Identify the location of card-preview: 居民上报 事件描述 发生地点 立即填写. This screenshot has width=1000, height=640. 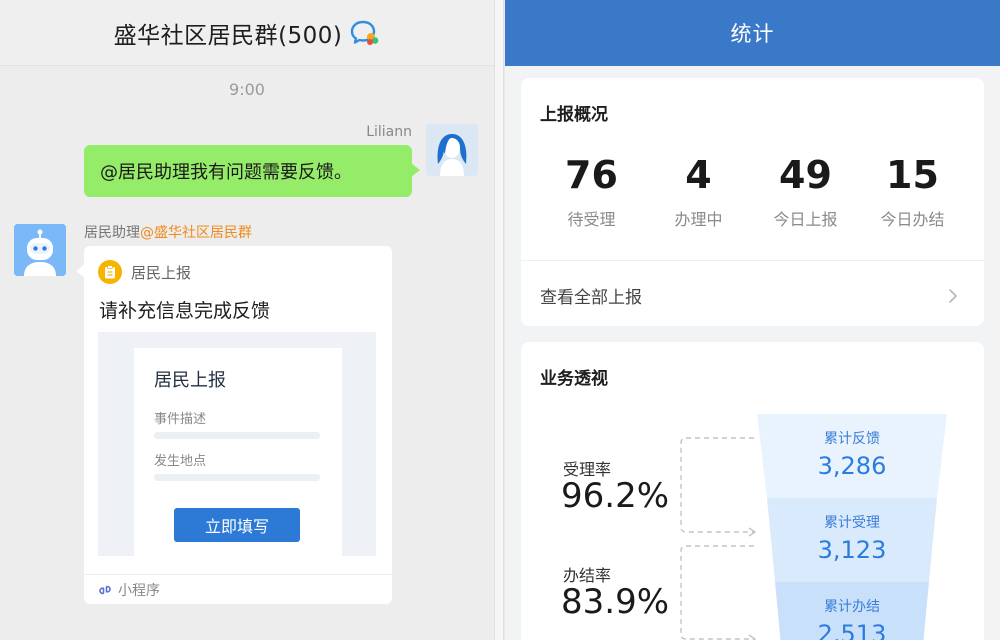
(237, 446).